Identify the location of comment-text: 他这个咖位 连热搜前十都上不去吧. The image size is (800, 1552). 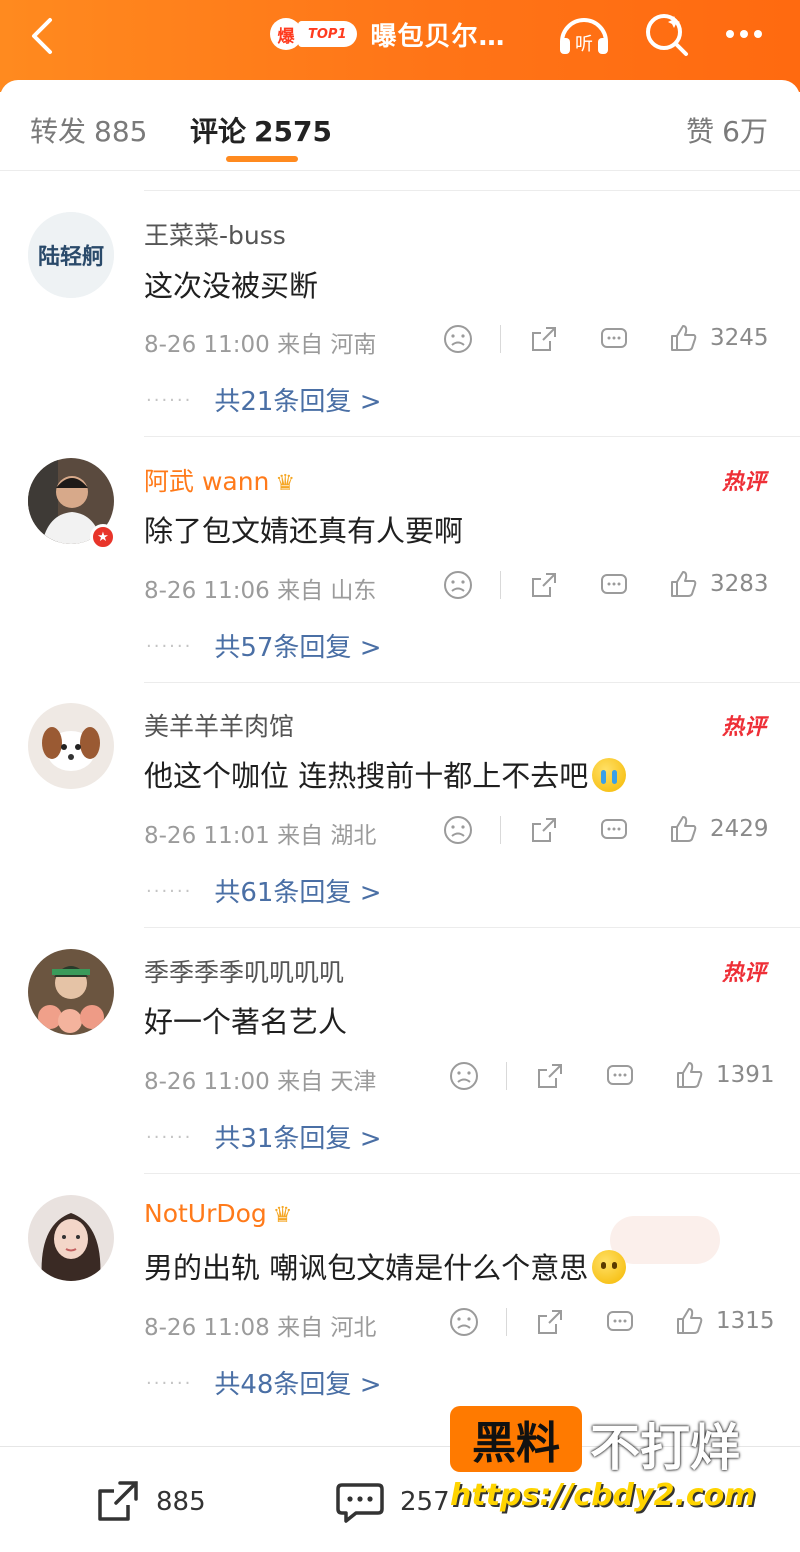
(385, 774).